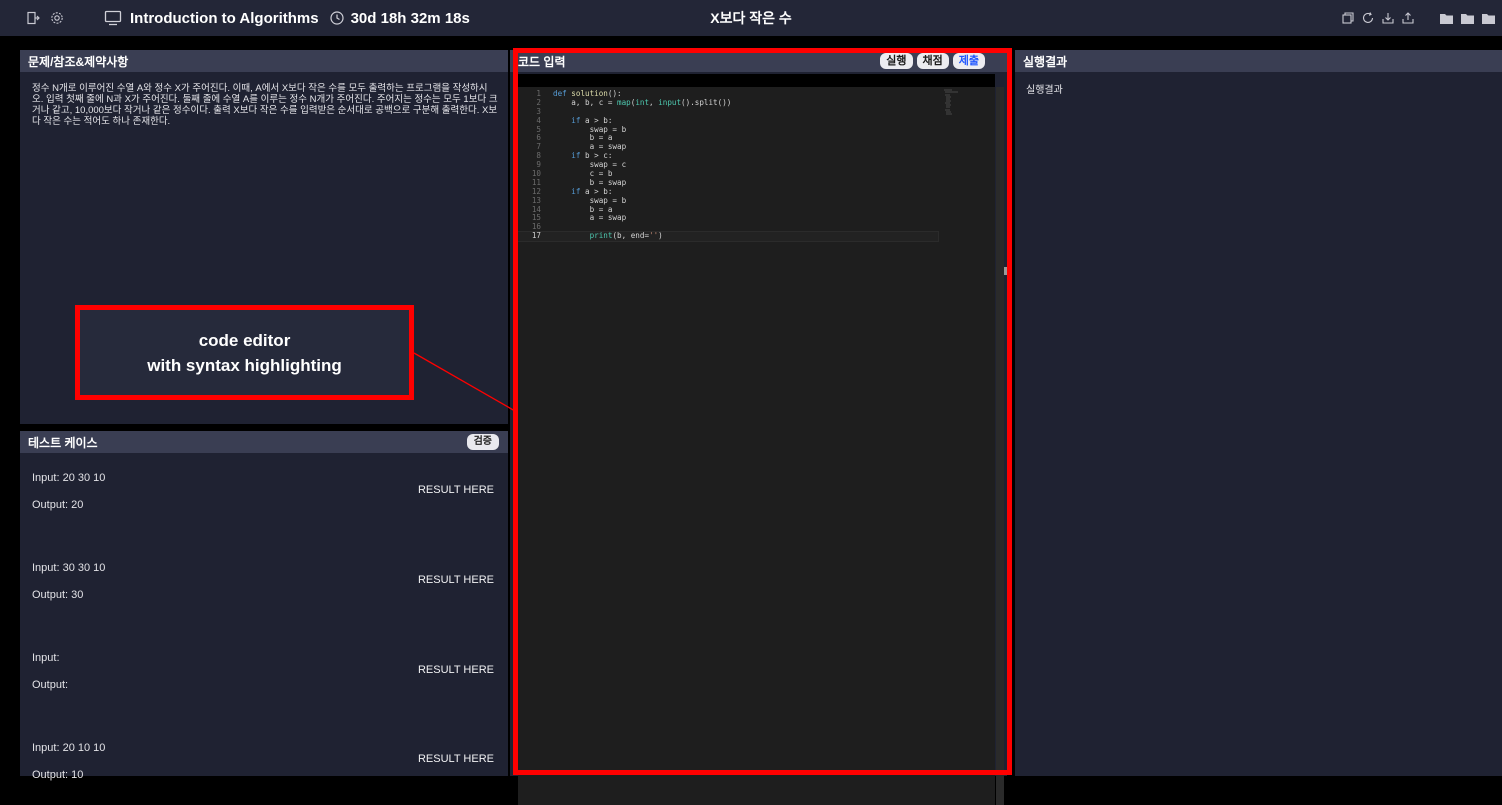 Image resolution: width=1502 pixels, height=805 pixels. I want to click on testcase-input: Input: 20 30 10, so click(69, 478).